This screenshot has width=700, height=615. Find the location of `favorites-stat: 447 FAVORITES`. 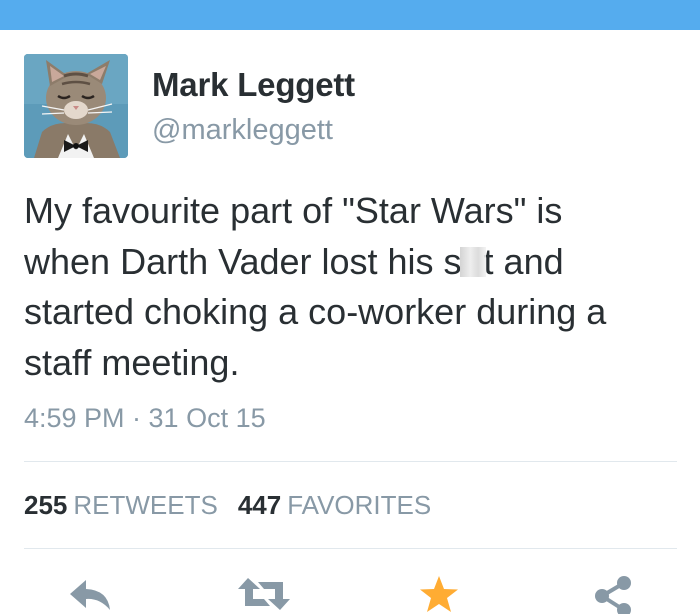

favorites-stat: 447 FAVORITES is located at coordinates (334, 505).